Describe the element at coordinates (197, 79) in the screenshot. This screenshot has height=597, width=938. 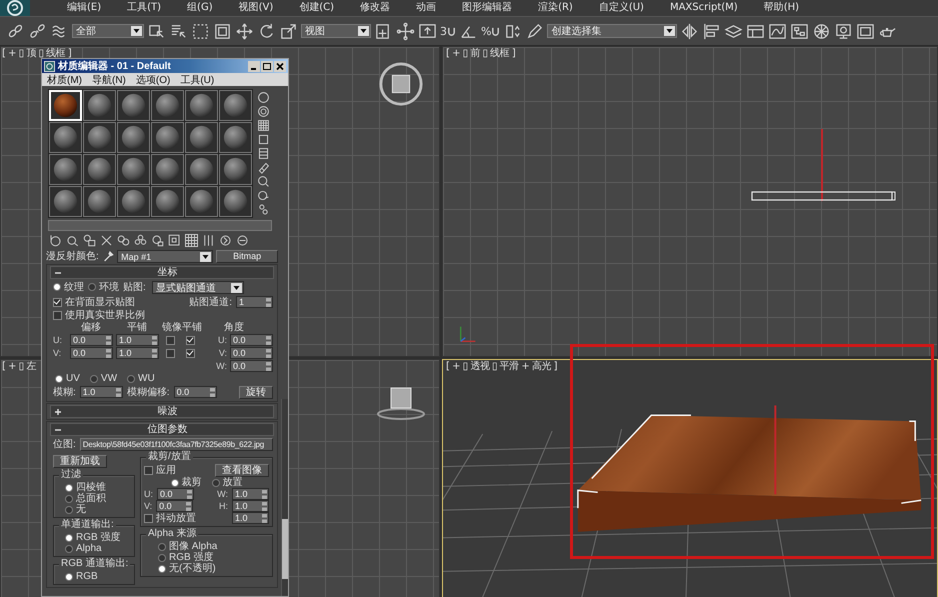
I see `menu-item: 工具(U)` at that location.